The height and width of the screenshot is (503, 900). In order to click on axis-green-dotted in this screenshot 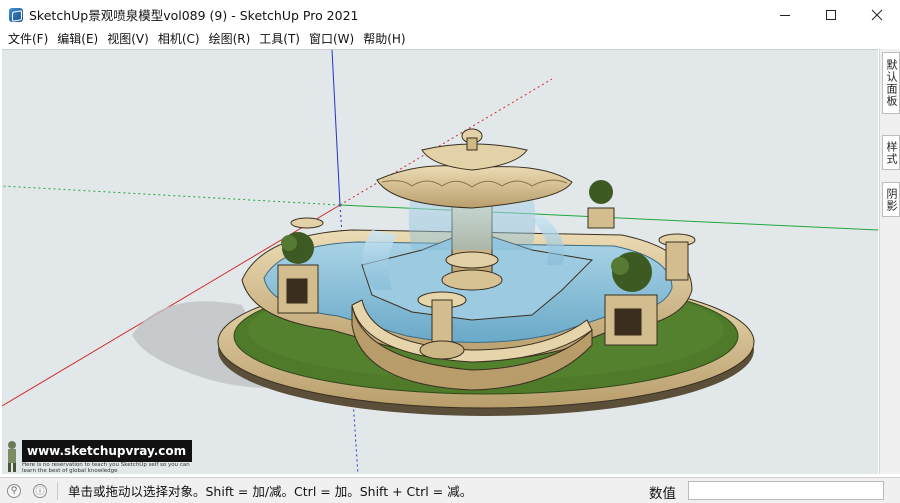, I will do `click(171, 195)`.